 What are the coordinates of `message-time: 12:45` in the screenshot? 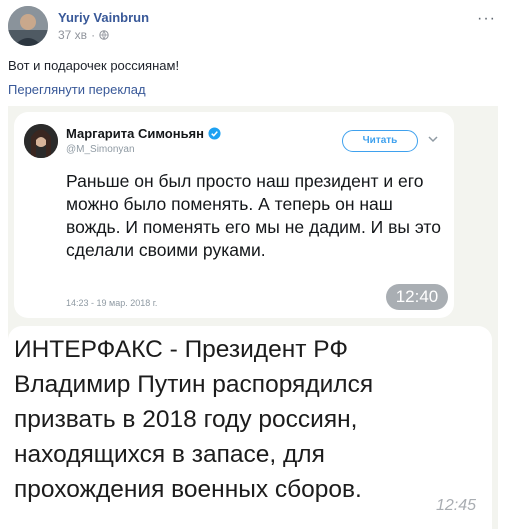 It's located at (456, 505).